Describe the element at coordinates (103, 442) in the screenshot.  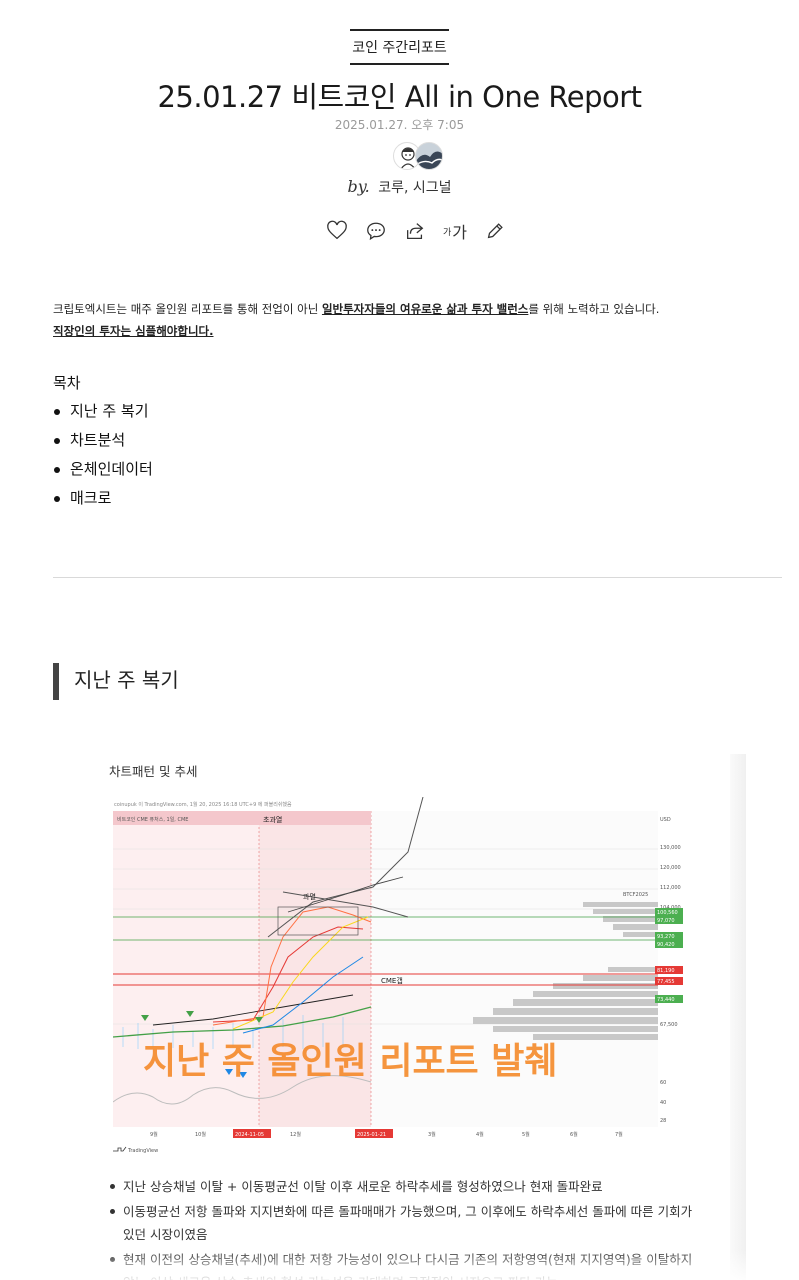
I see `toc-item: 차트분석` at that location.